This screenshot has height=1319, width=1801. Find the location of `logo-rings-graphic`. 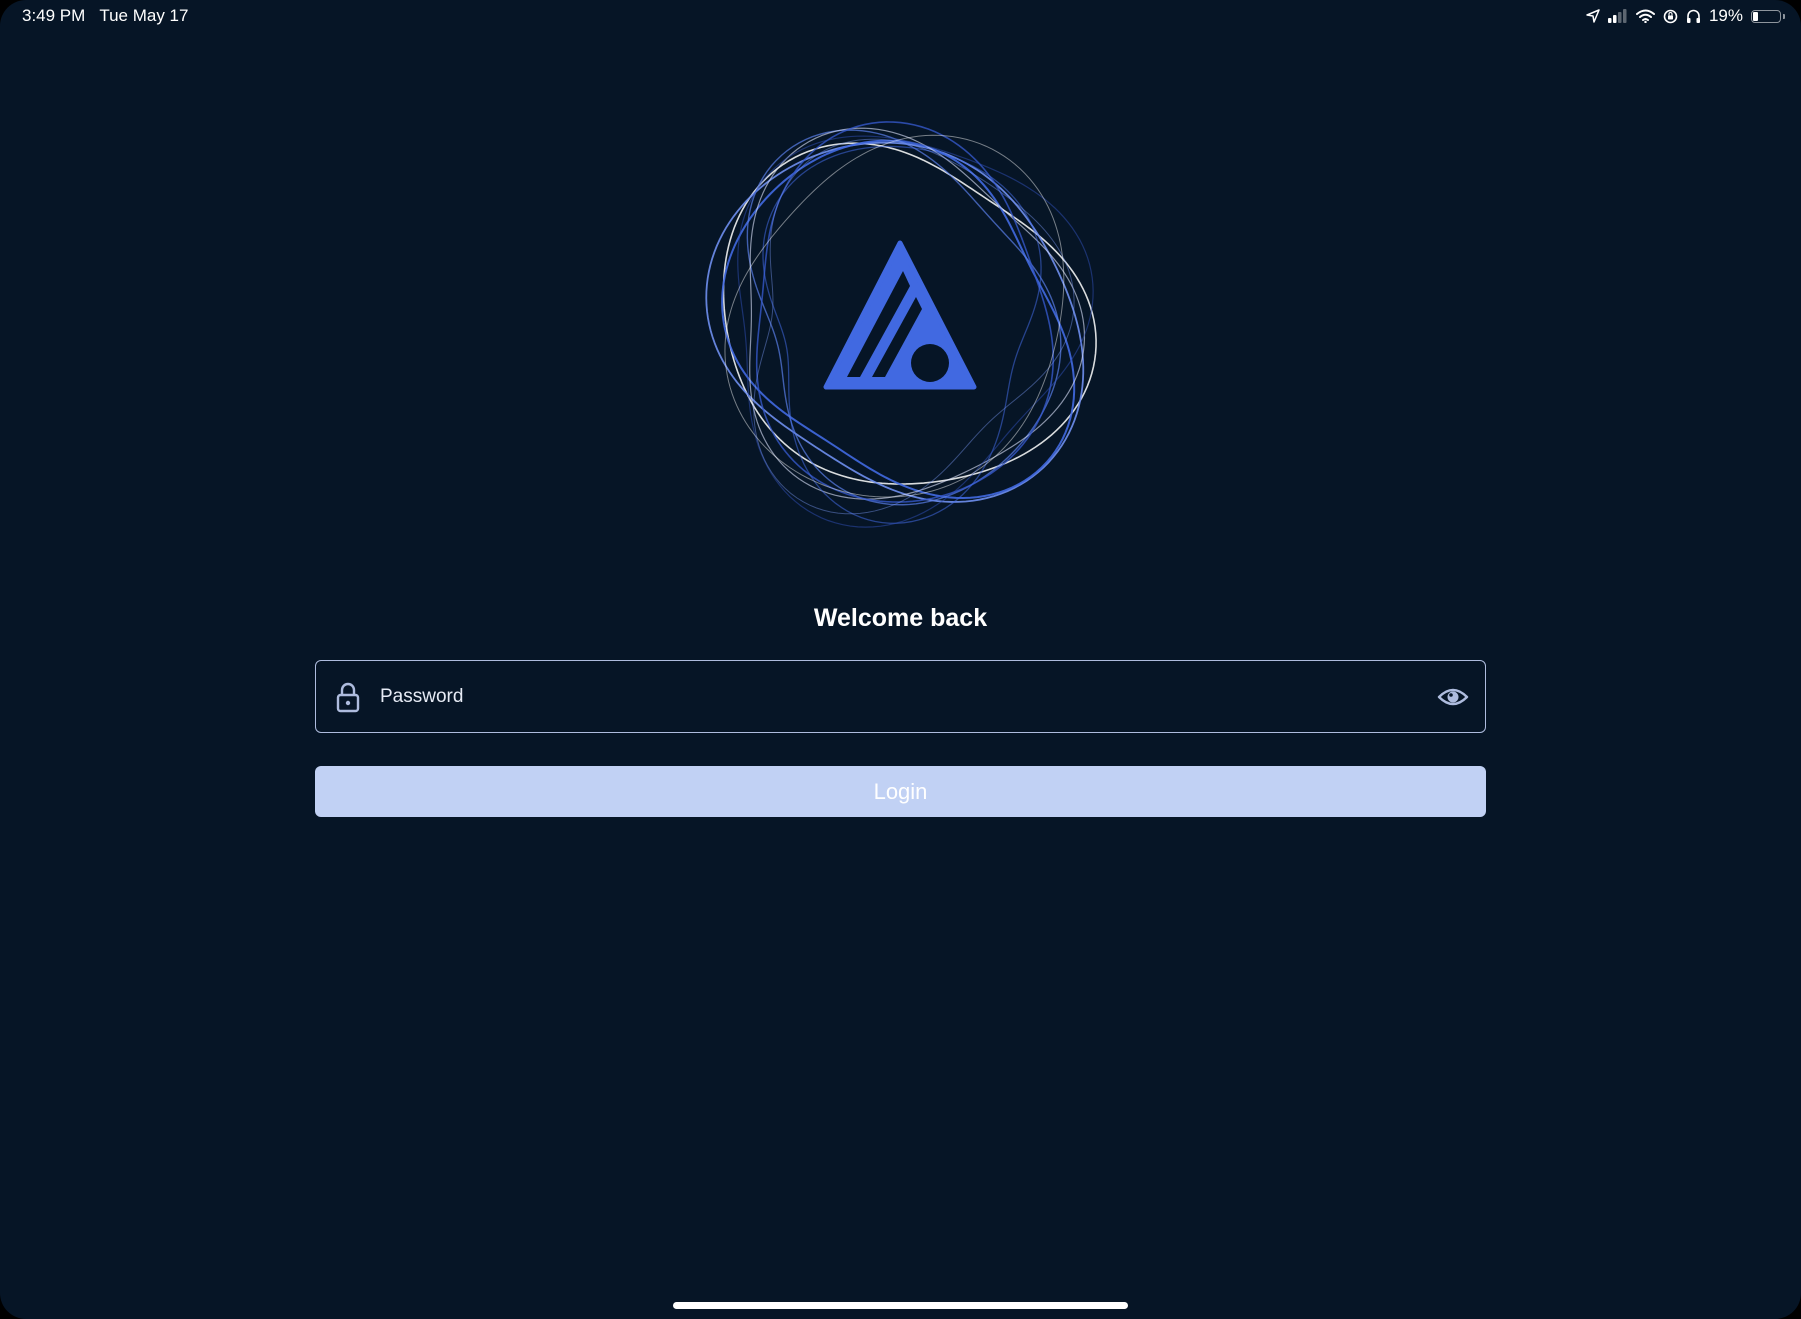

logo-rings-graphic is located at coordinates (901, 324).